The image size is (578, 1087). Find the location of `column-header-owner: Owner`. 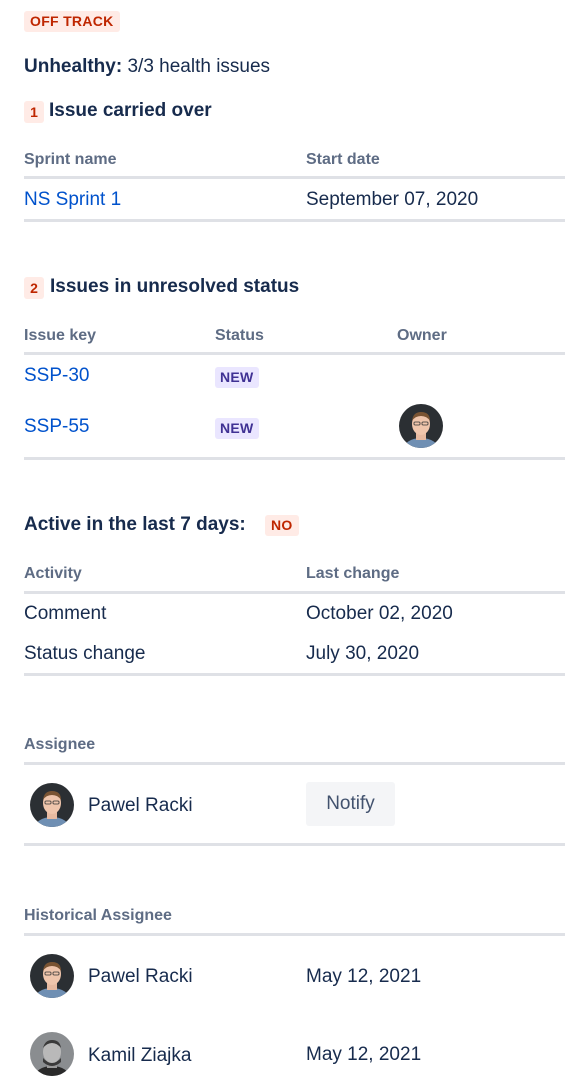

column-header-owner: Owner is located at coordinates (422, 335).